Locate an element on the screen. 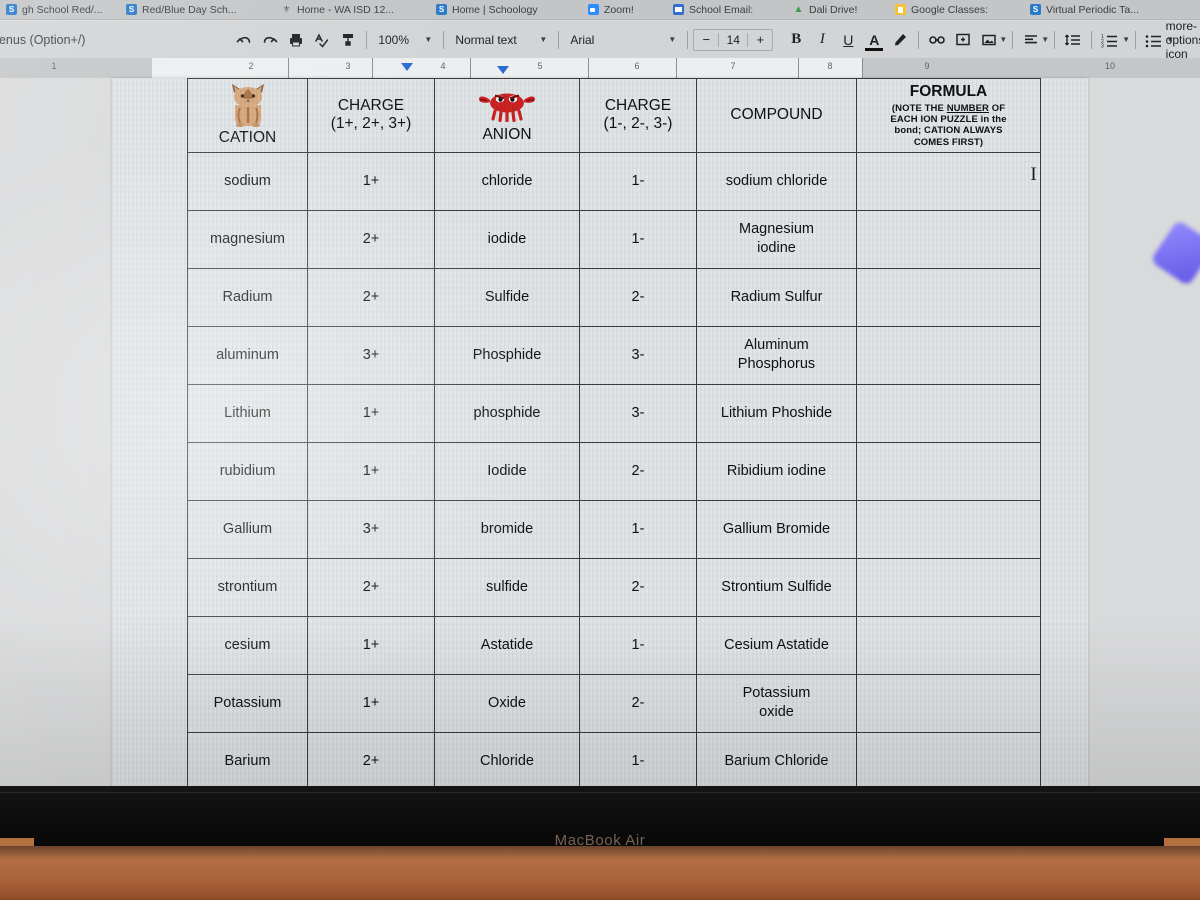 Image resolution: width=1200 pixels, height=900 pixels. cell-compound: Aluminum Phosphorus is located at coordinates (776, 355).